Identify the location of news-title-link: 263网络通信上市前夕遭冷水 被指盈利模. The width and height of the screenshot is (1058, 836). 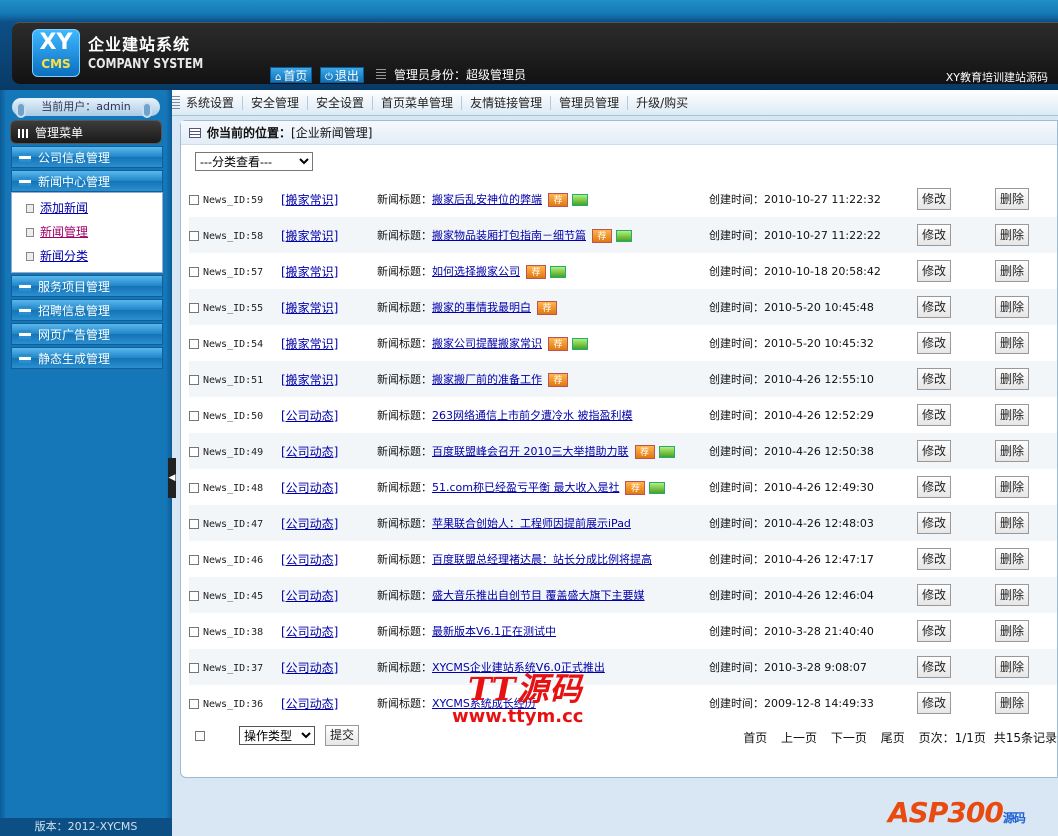
(532, 415).